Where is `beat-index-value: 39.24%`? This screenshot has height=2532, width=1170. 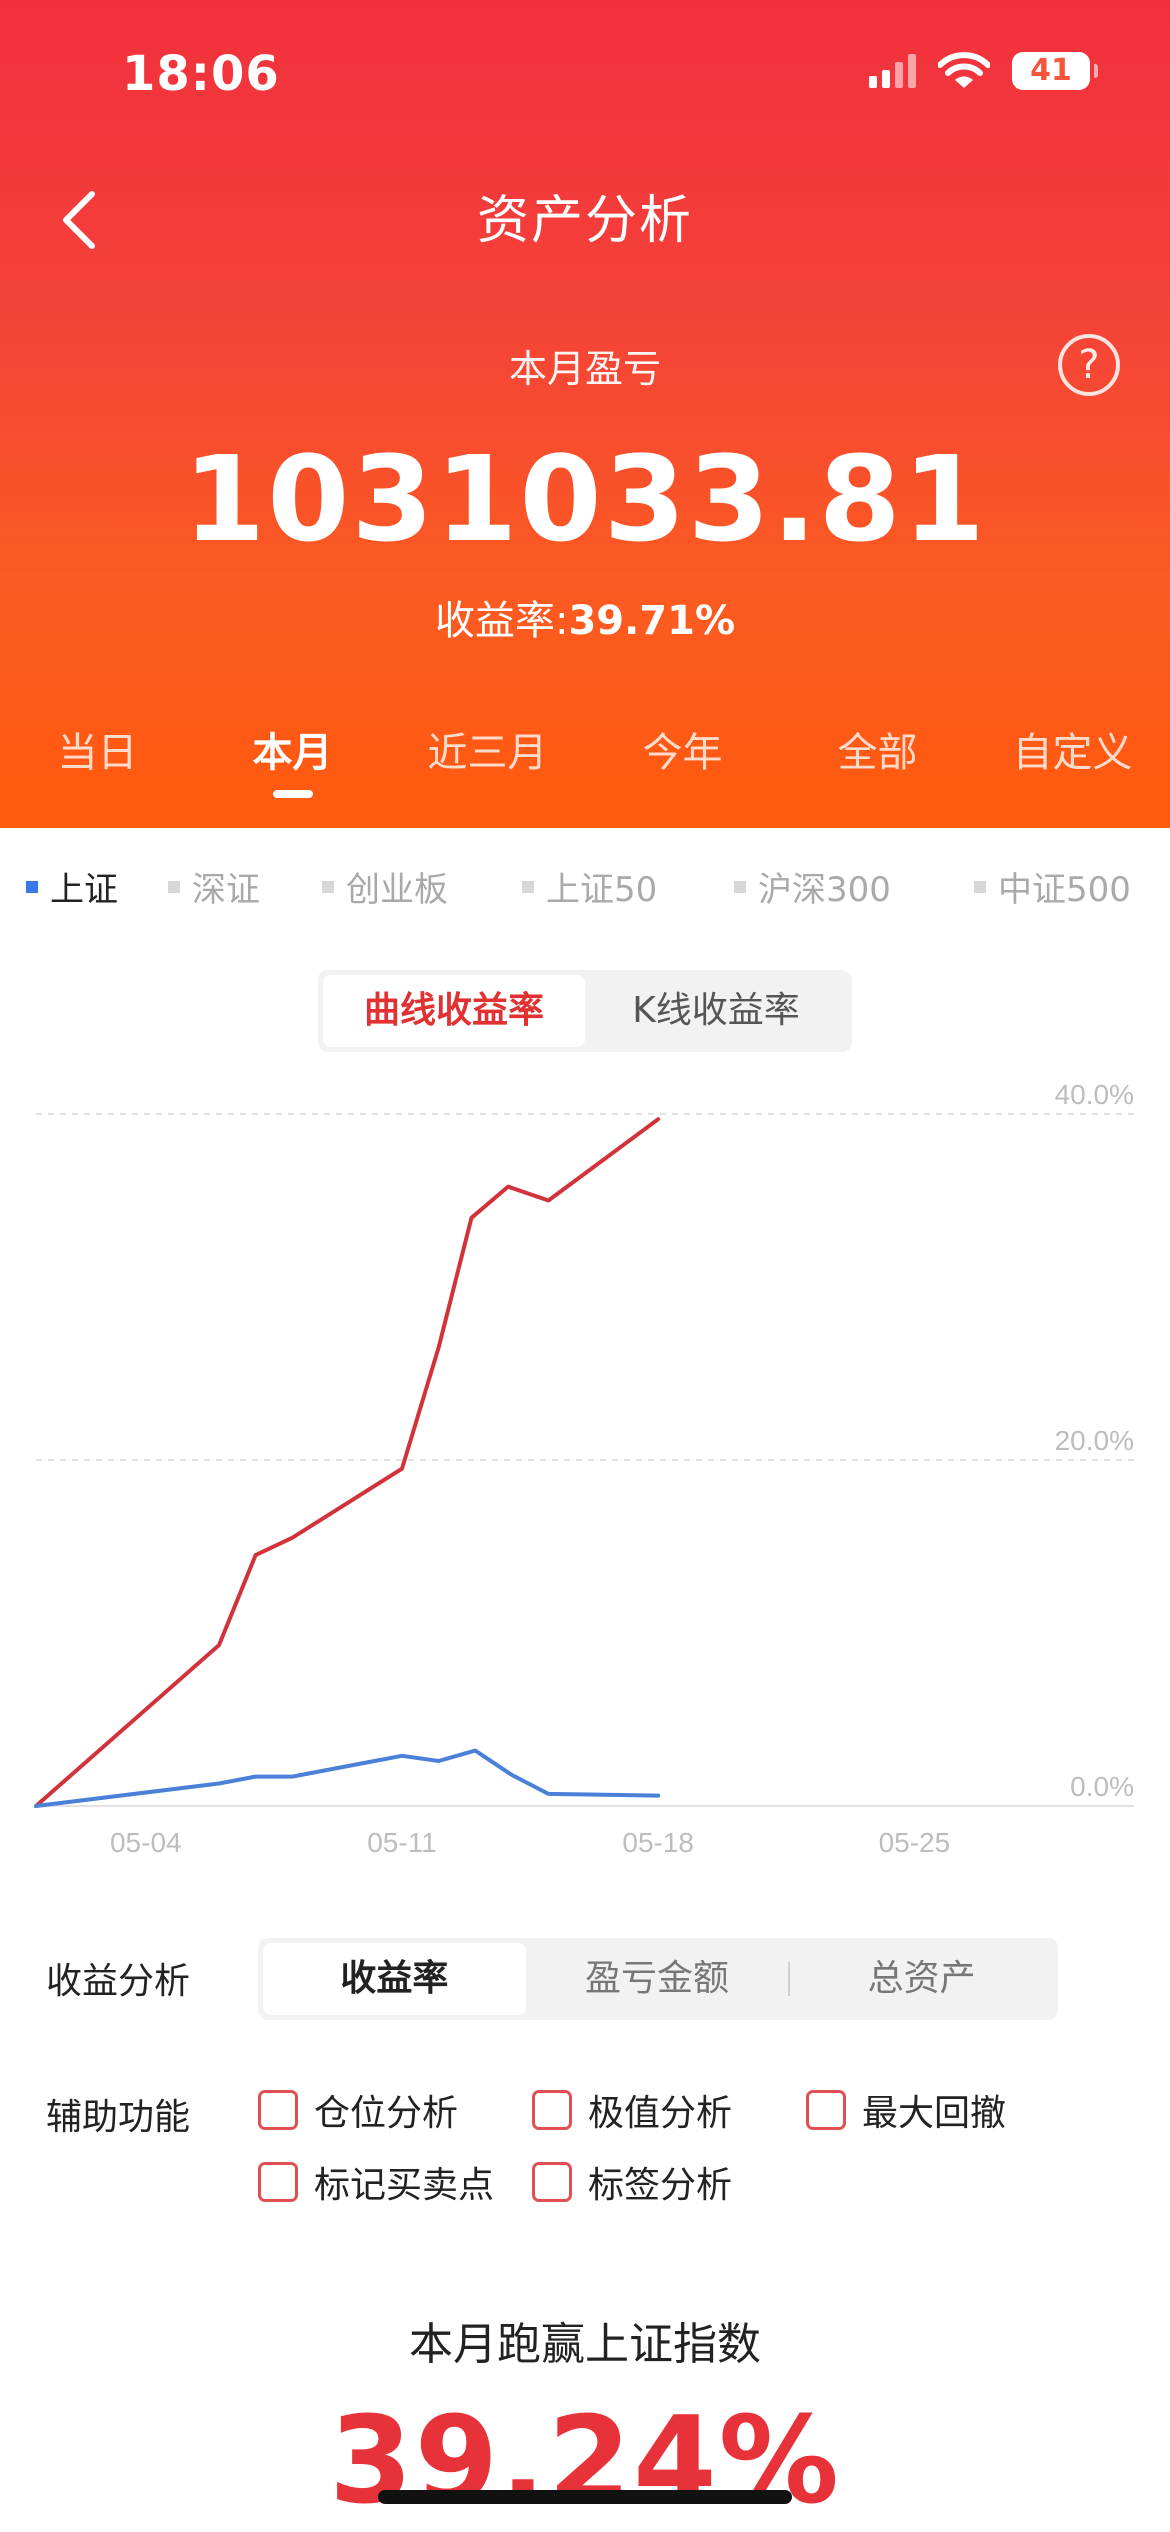
beat-index-value: 39.24% is located at coordinates (585, 2461).